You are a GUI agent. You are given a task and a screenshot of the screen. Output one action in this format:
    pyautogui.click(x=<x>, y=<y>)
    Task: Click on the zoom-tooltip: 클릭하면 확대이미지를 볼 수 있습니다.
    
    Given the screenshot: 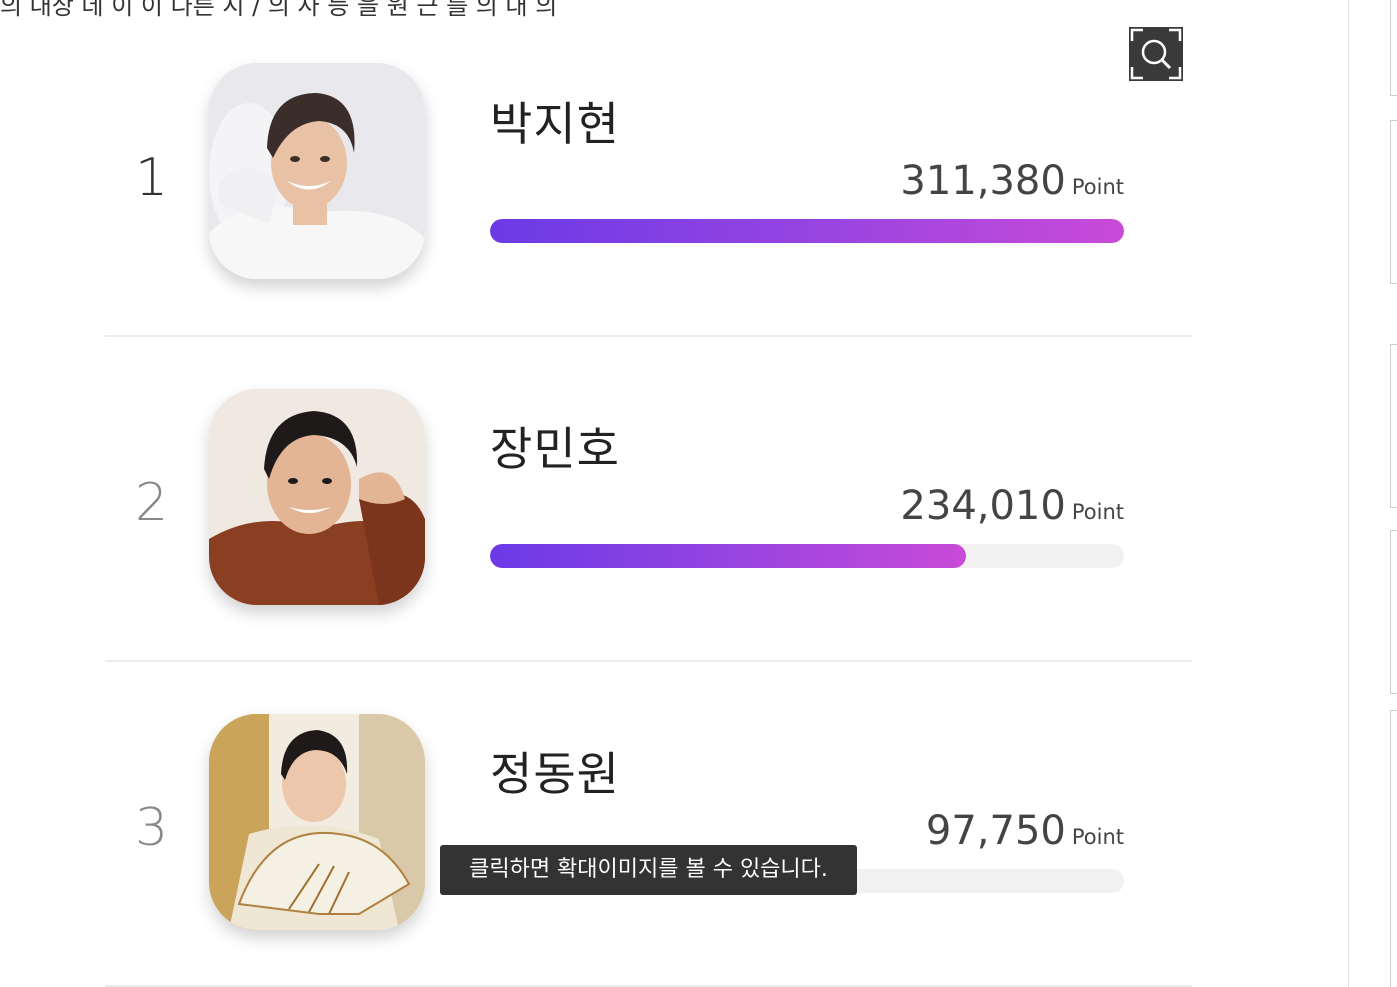 What is the action you would take?
    pyautogui.click(x=648, y=870)
    